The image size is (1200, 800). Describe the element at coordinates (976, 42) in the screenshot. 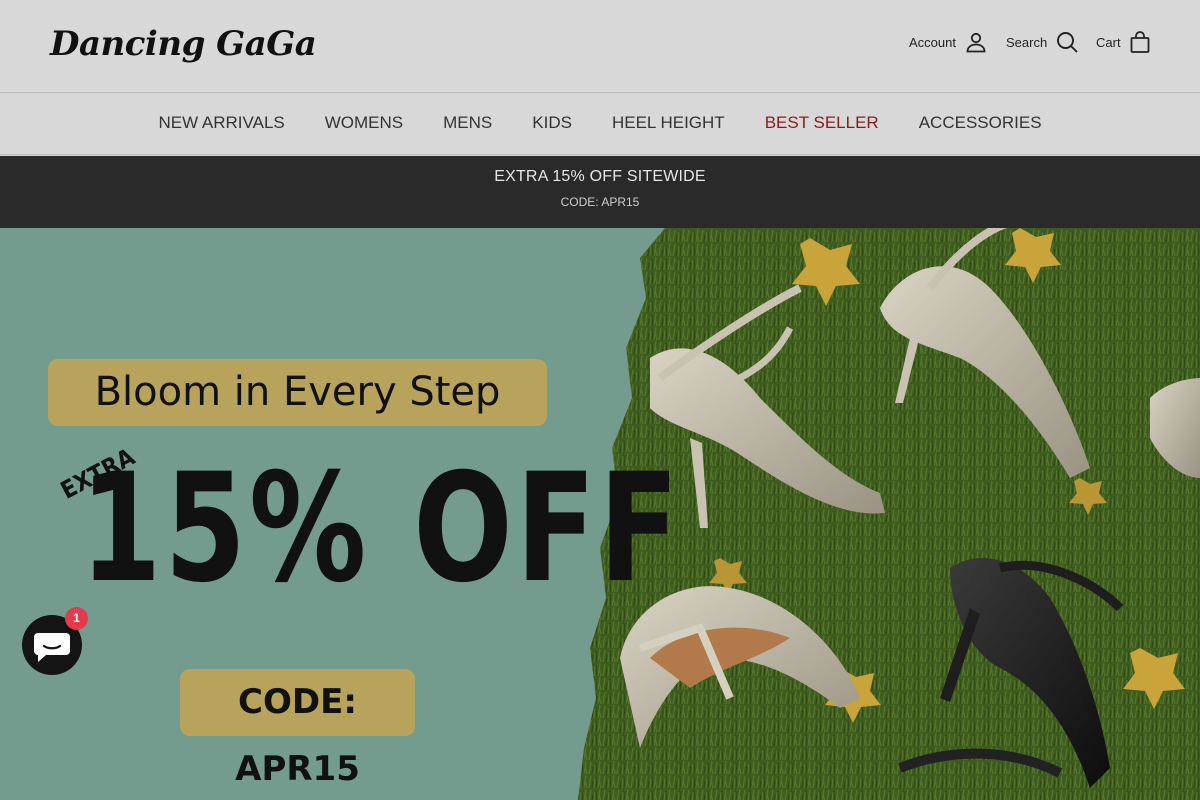

I see `user-icon` at that location.